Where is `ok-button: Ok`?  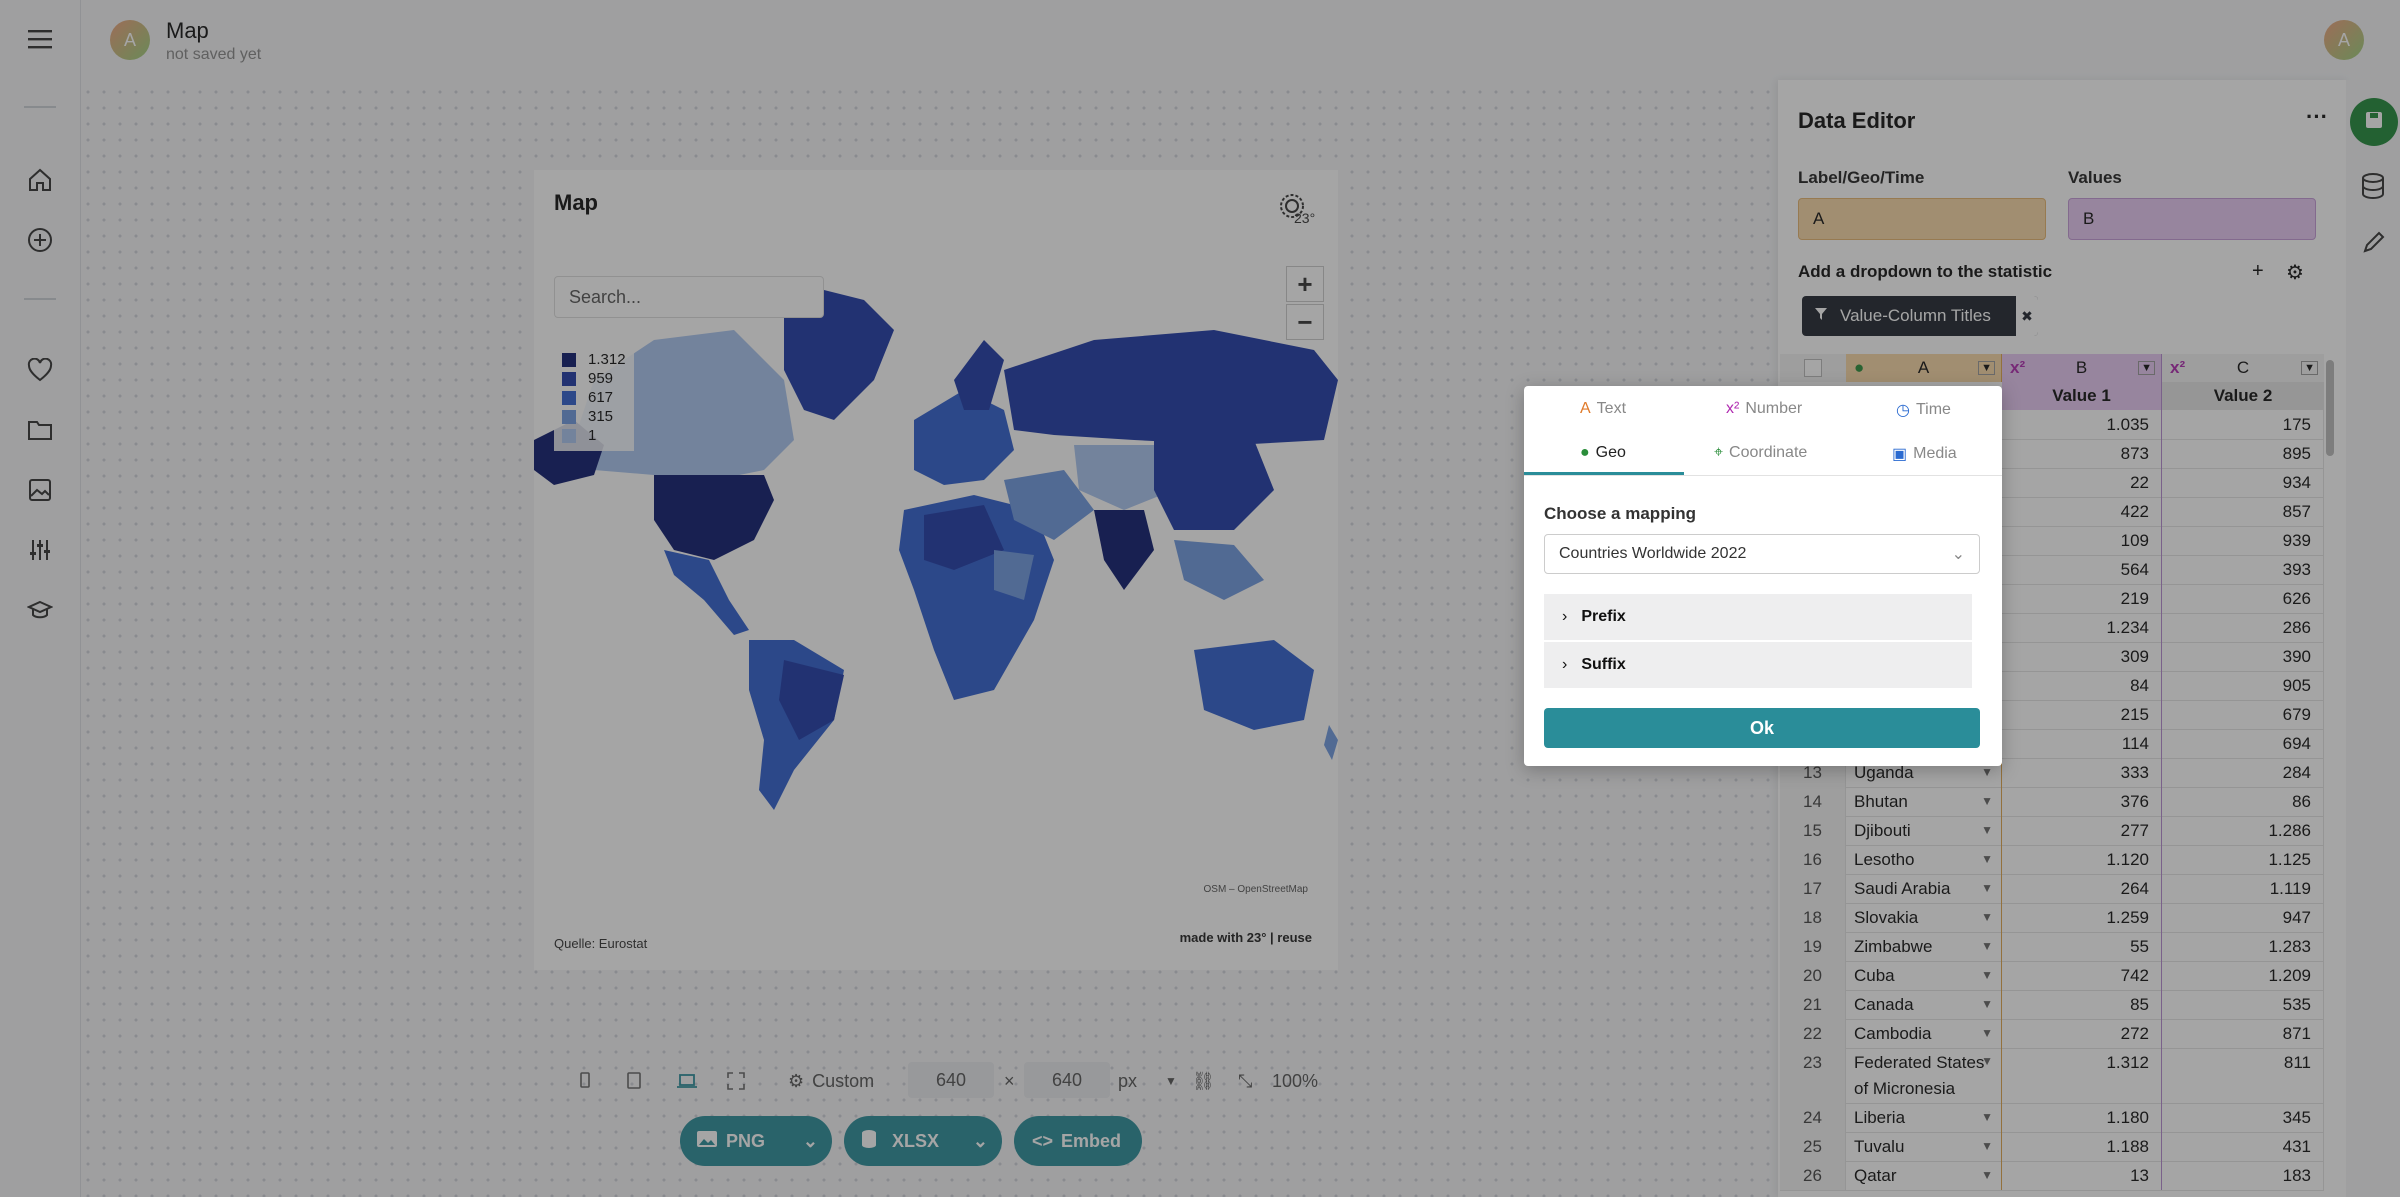
ok-button: Ok is located at coordinates (1762, 728).